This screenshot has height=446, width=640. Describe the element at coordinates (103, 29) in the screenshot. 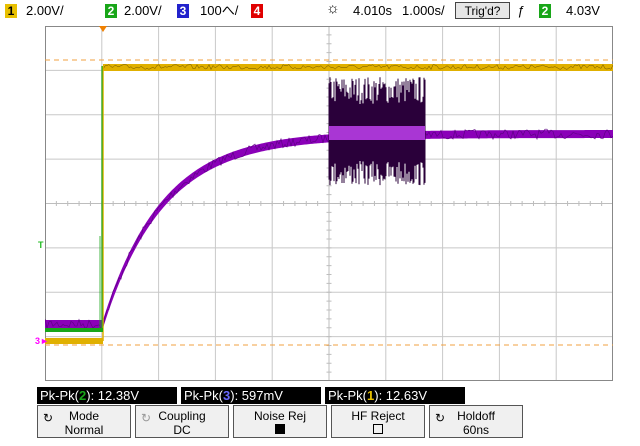

I see `trigger-position-marker` at that location.